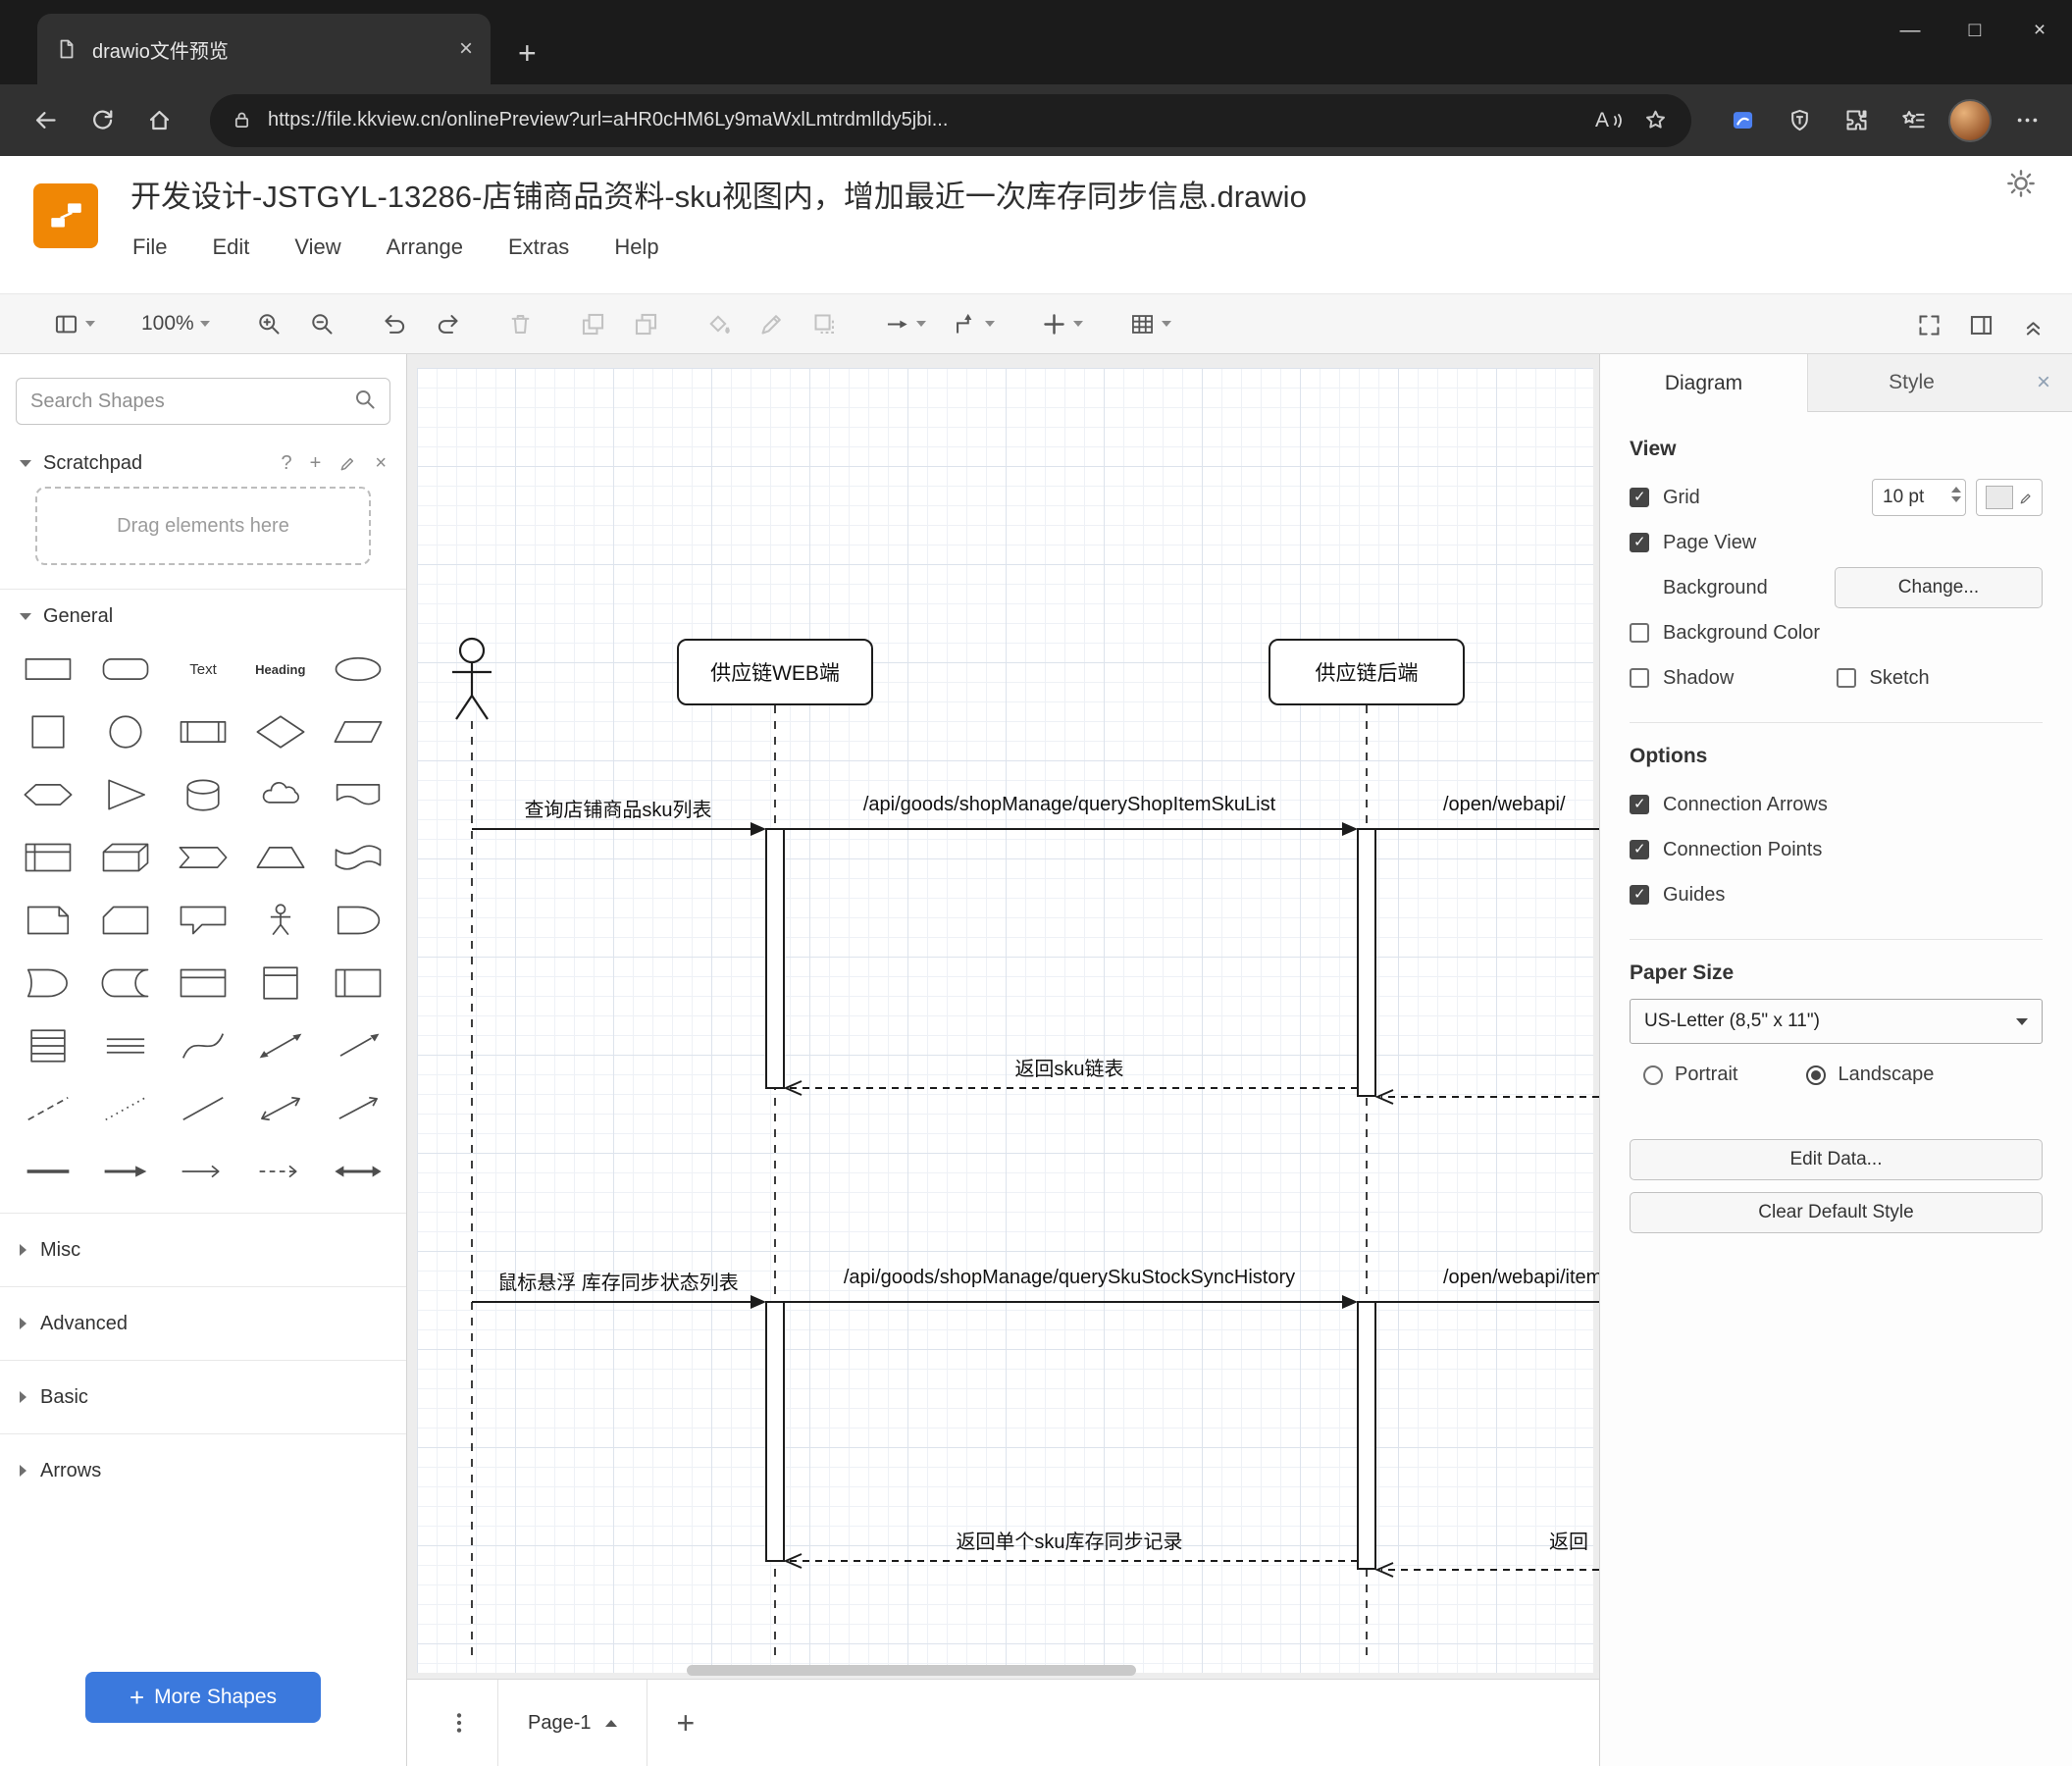 The width and height of the screenshot is (2072, 1766). What do you see at coordinates (126, 983) in the screenshot?
I see `shape-data-storage` at bounding box center [126, 983].